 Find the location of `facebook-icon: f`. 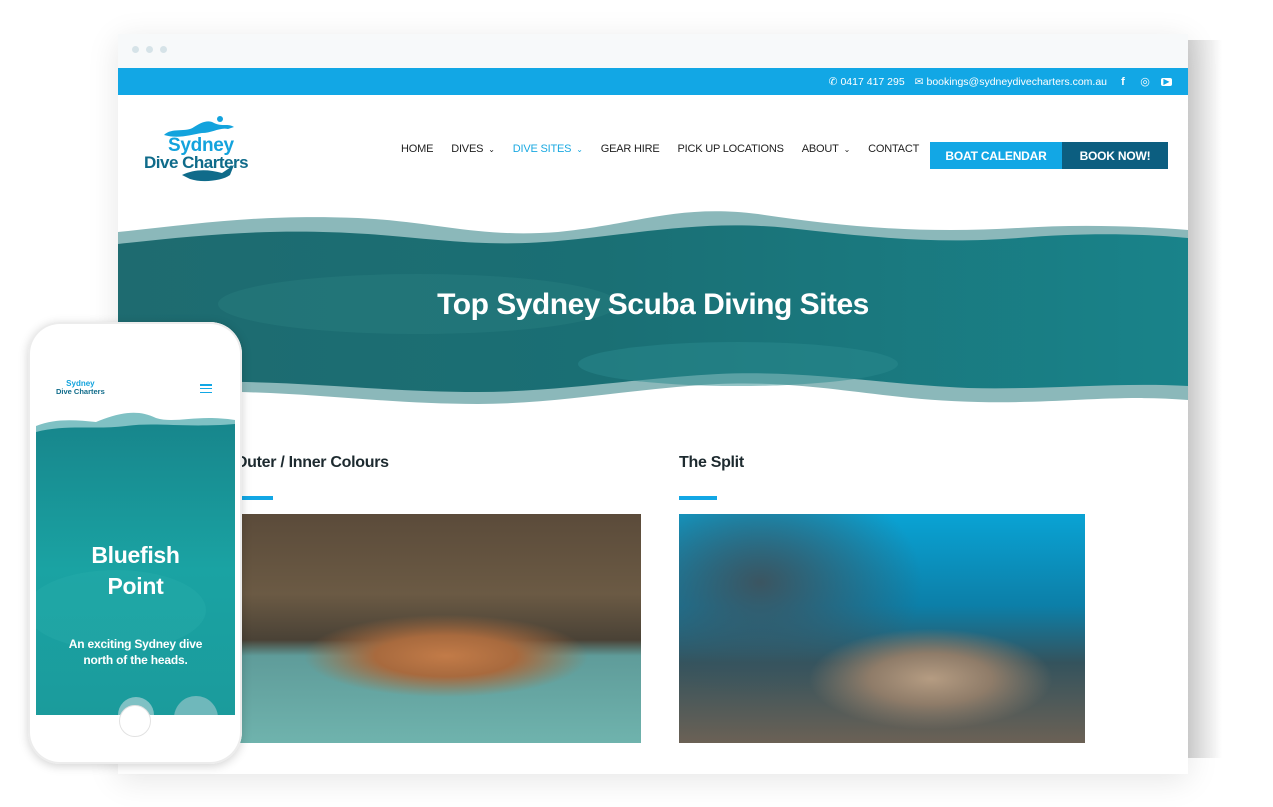

facebook-icon: f is located at coordinates (1123, 82).